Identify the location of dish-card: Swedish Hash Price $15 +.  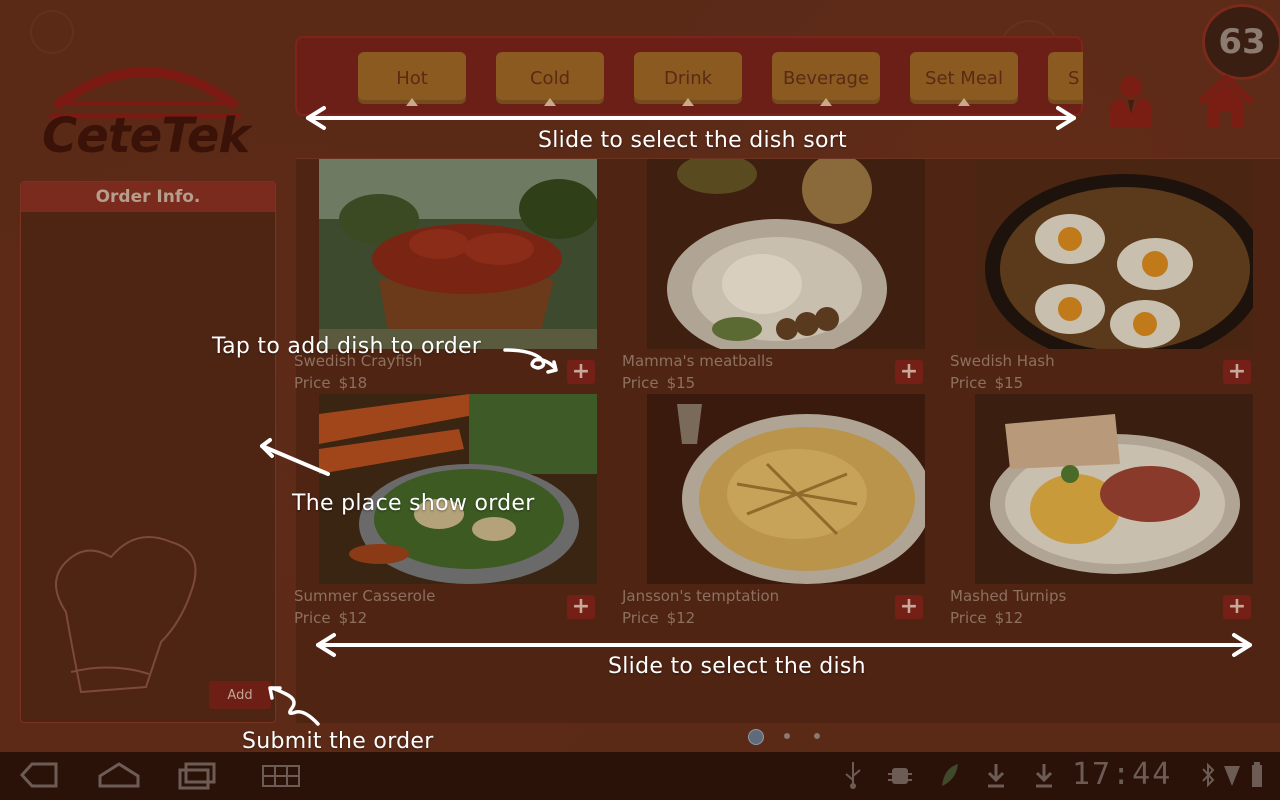
(1101, 276).